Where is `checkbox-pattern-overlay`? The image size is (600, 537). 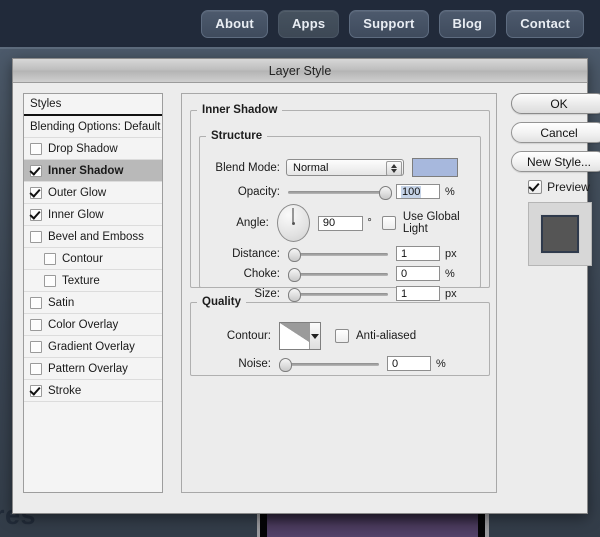 checkbox-pattern-overlay is located at coordinates (36, 368).